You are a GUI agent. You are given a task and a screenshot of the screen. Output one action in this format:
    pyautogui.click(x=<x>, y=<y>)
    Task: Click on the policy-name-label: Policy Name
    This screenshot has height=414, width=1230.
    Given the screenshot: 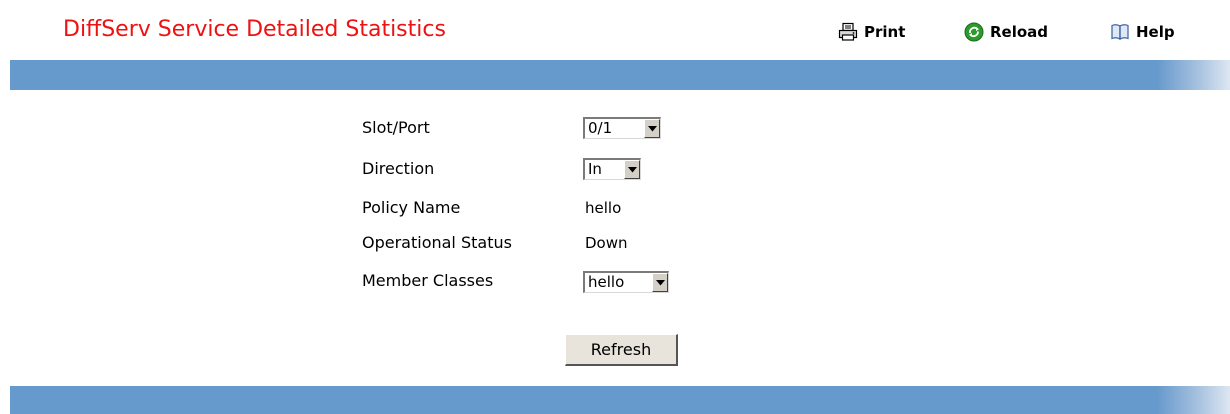 What is the action you would take?
    pyautogui.click(x=411, y=207)
    